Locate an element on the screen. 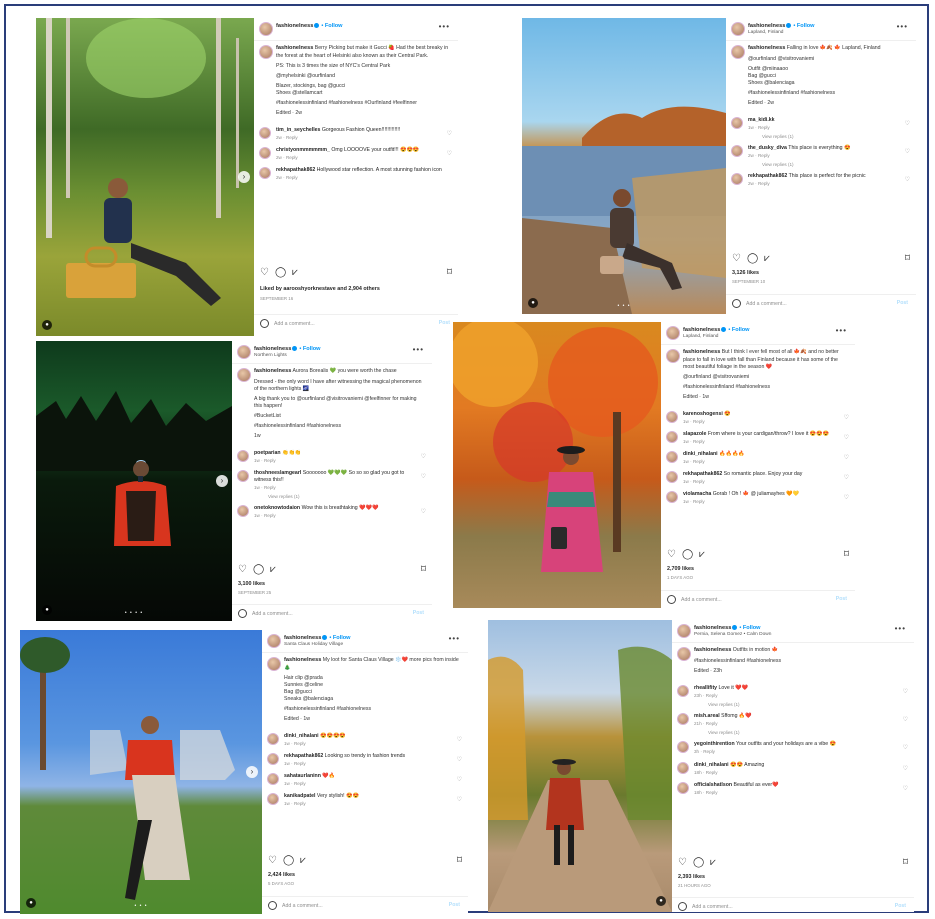  post-photo is located at coordinates (557, 465).